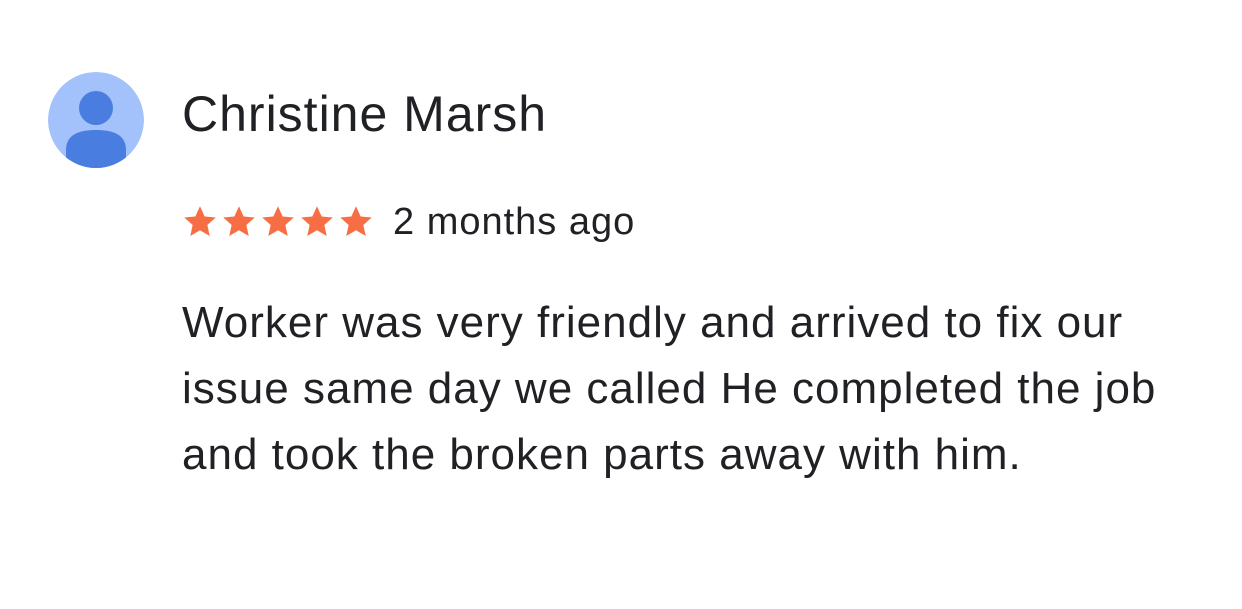 The image size is (1242, 609). I want to click on review-time: 2 months ago, so click(514, 222).